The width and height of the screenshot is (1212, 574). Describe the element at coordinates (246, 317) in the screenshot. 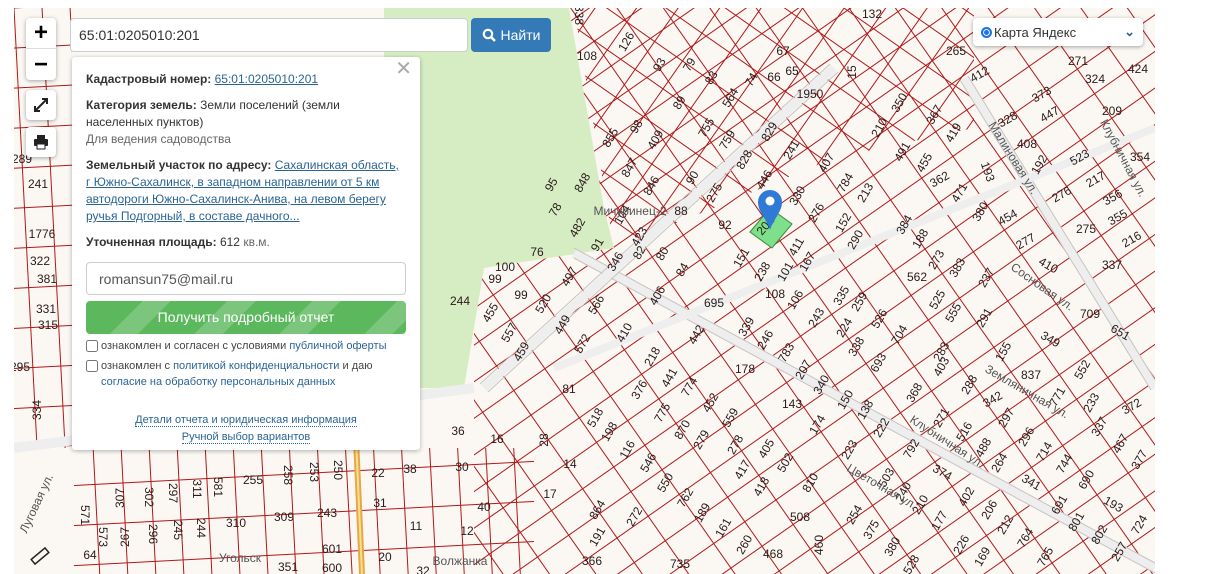

I see `get-report-button: Получить подробный отчет` at that location.